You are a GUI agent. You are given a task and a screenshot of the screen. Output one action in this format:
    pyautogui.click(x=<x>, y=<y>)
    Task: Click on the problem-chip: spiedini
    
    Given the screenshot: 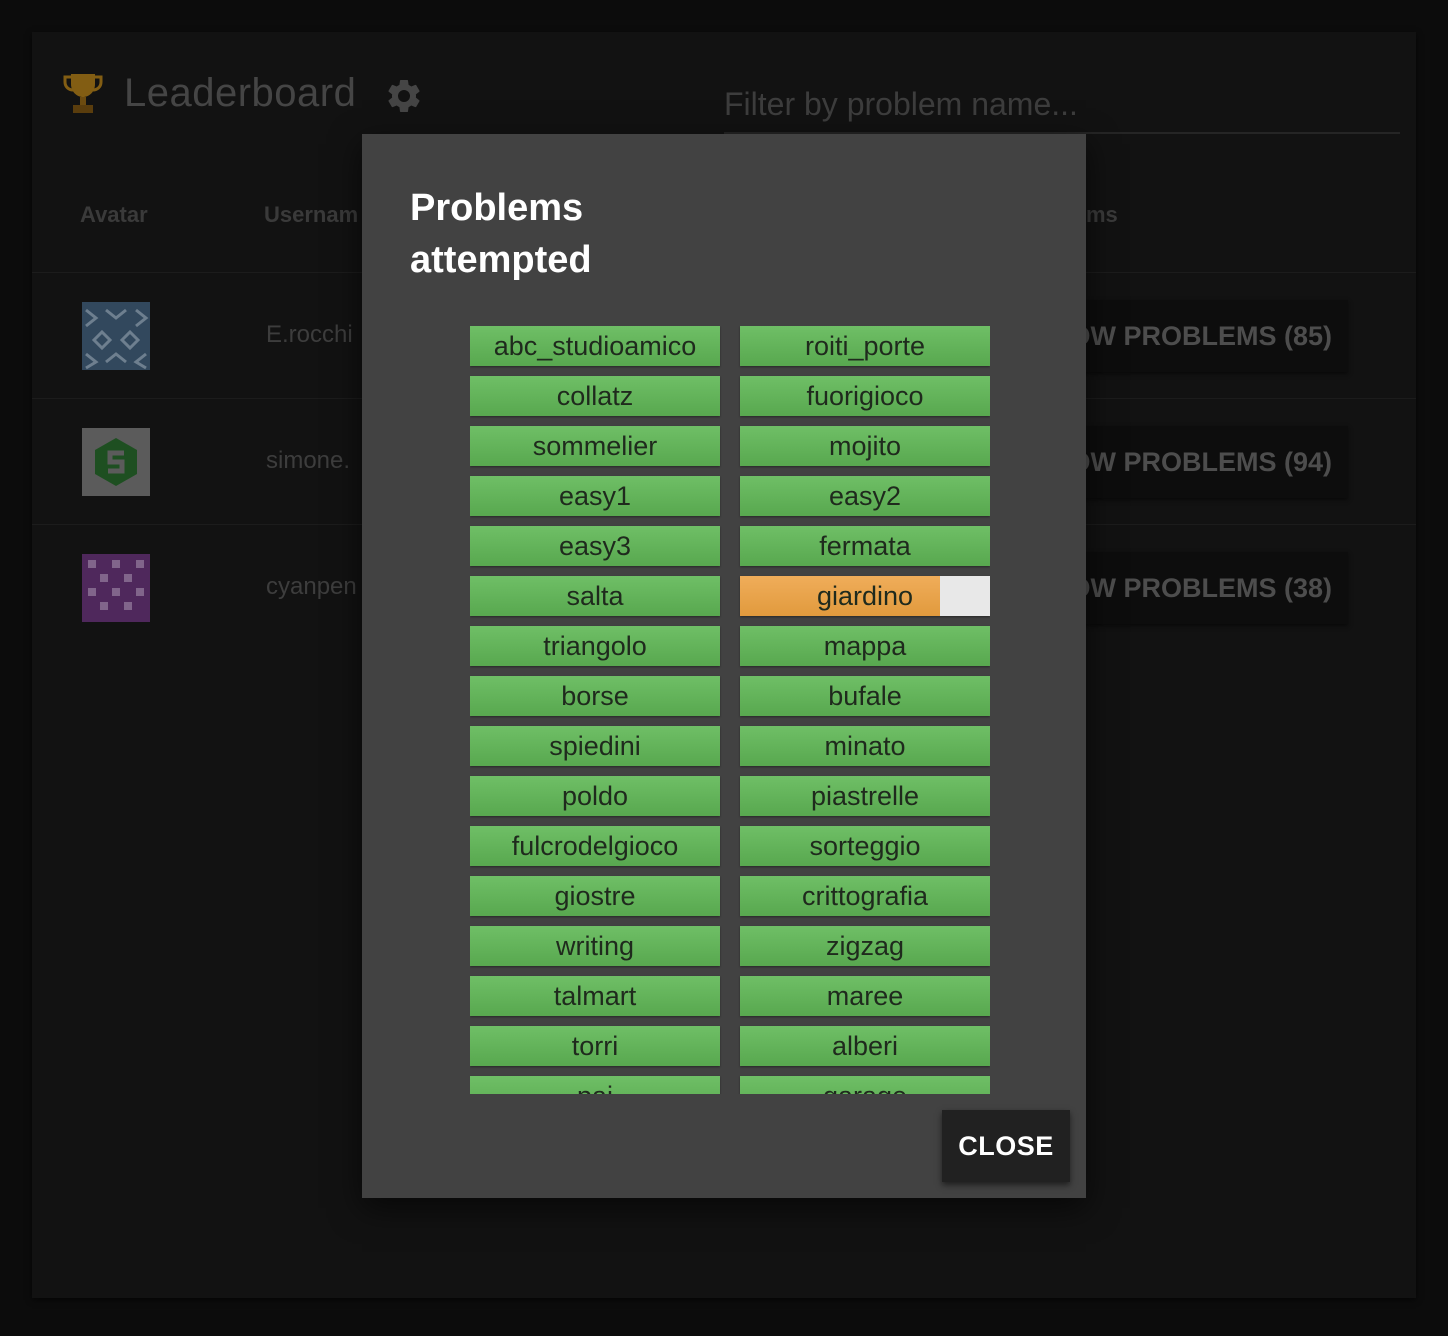 What is the action you would take?
    pyautogui.click(x=595, y=746)
    